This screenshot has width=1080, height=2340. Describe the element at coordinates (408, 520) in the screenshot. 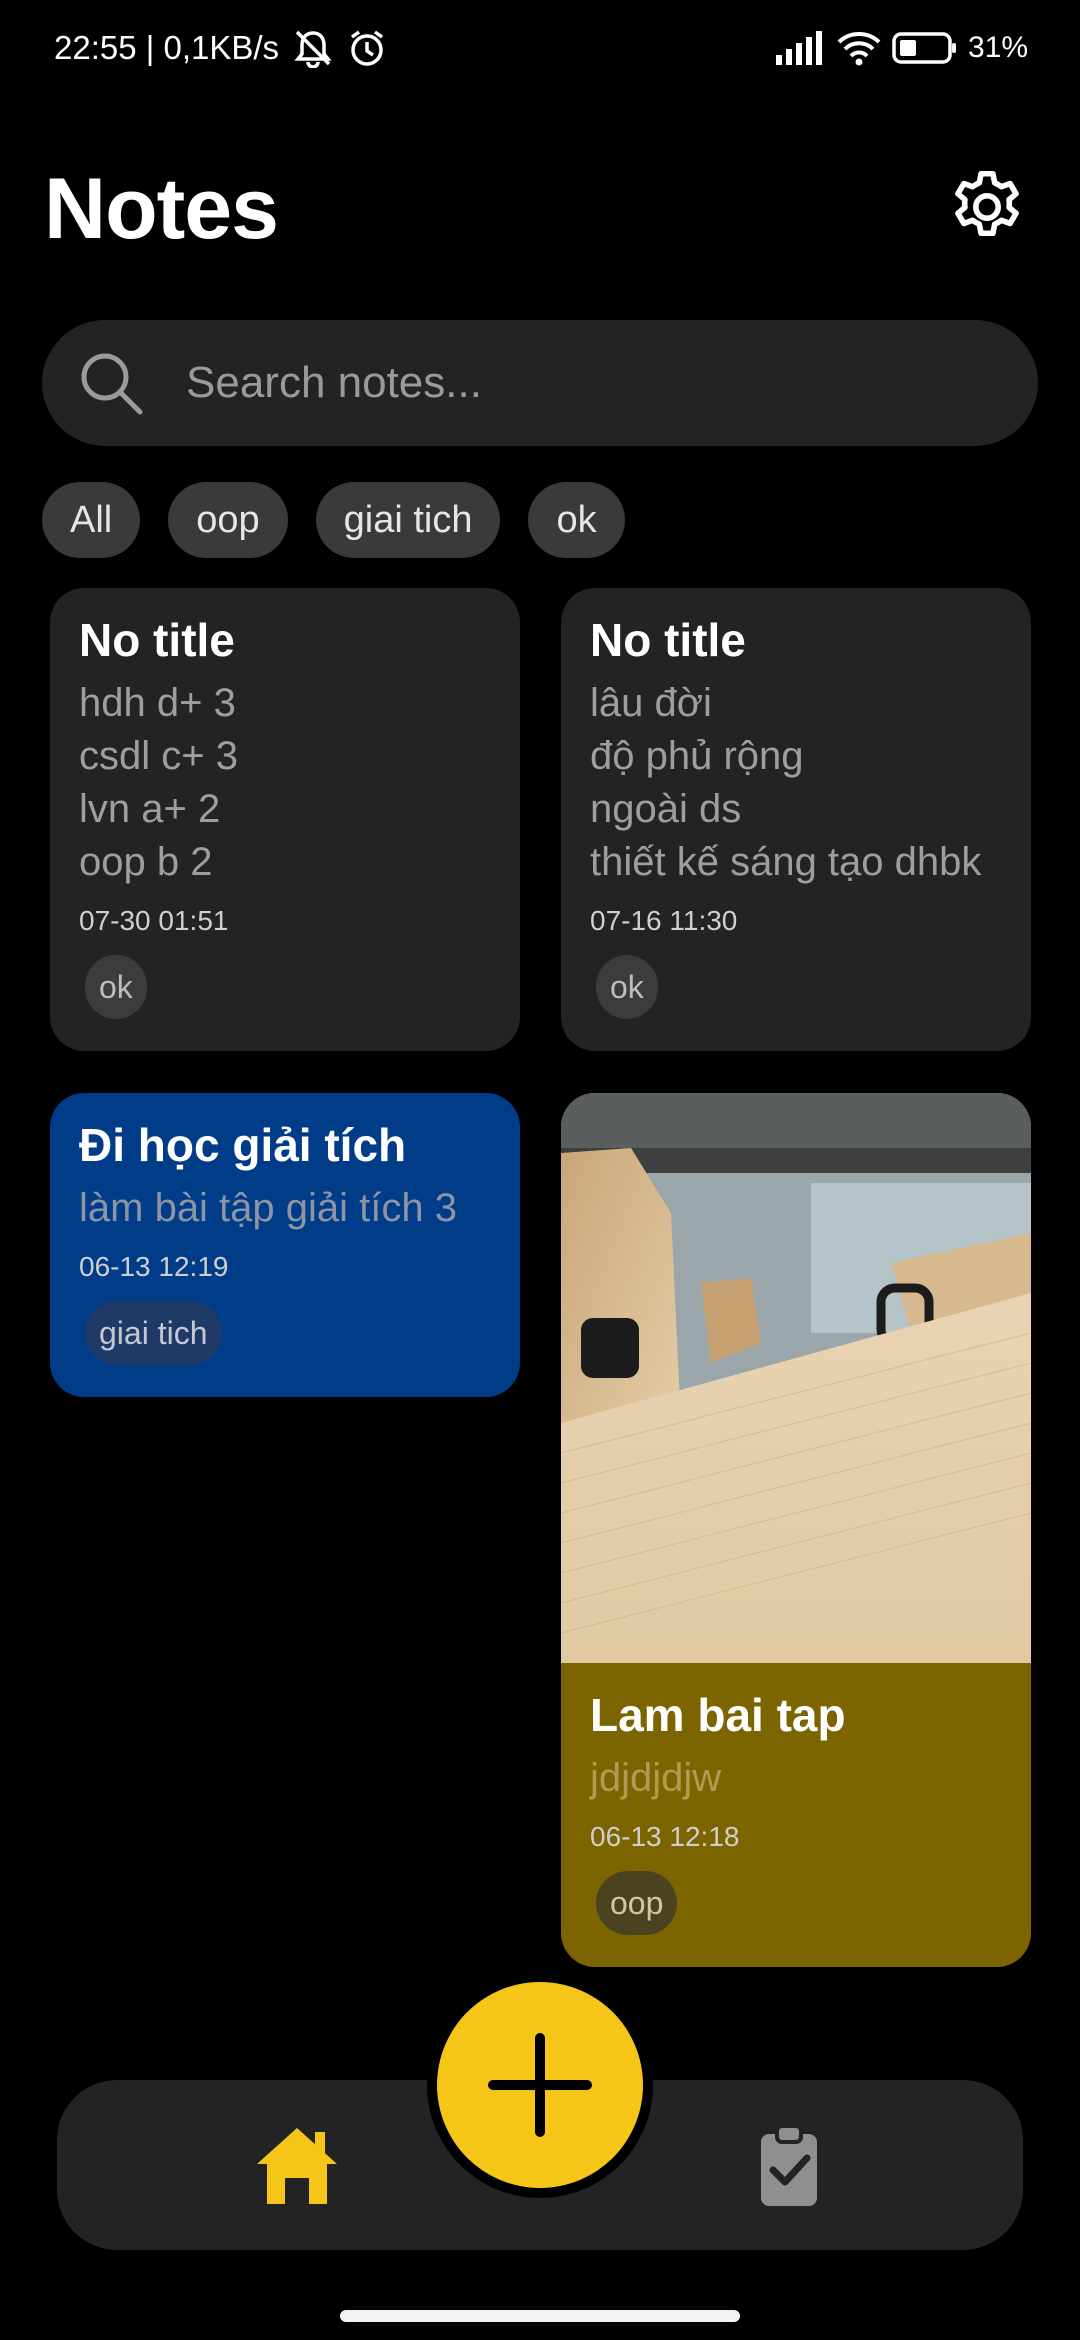

I see `filter-chip-giai-tich: giai tich` at that location.